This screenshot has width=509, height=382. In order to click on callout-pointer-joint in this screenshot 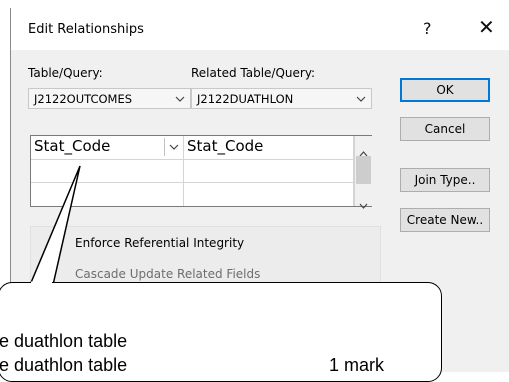, I will do `click(41, 283)`.